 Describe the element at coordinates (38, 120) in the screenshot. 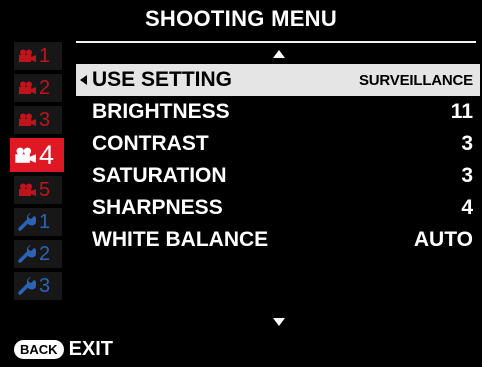

I see `tab-movie-3: 3` at that location.